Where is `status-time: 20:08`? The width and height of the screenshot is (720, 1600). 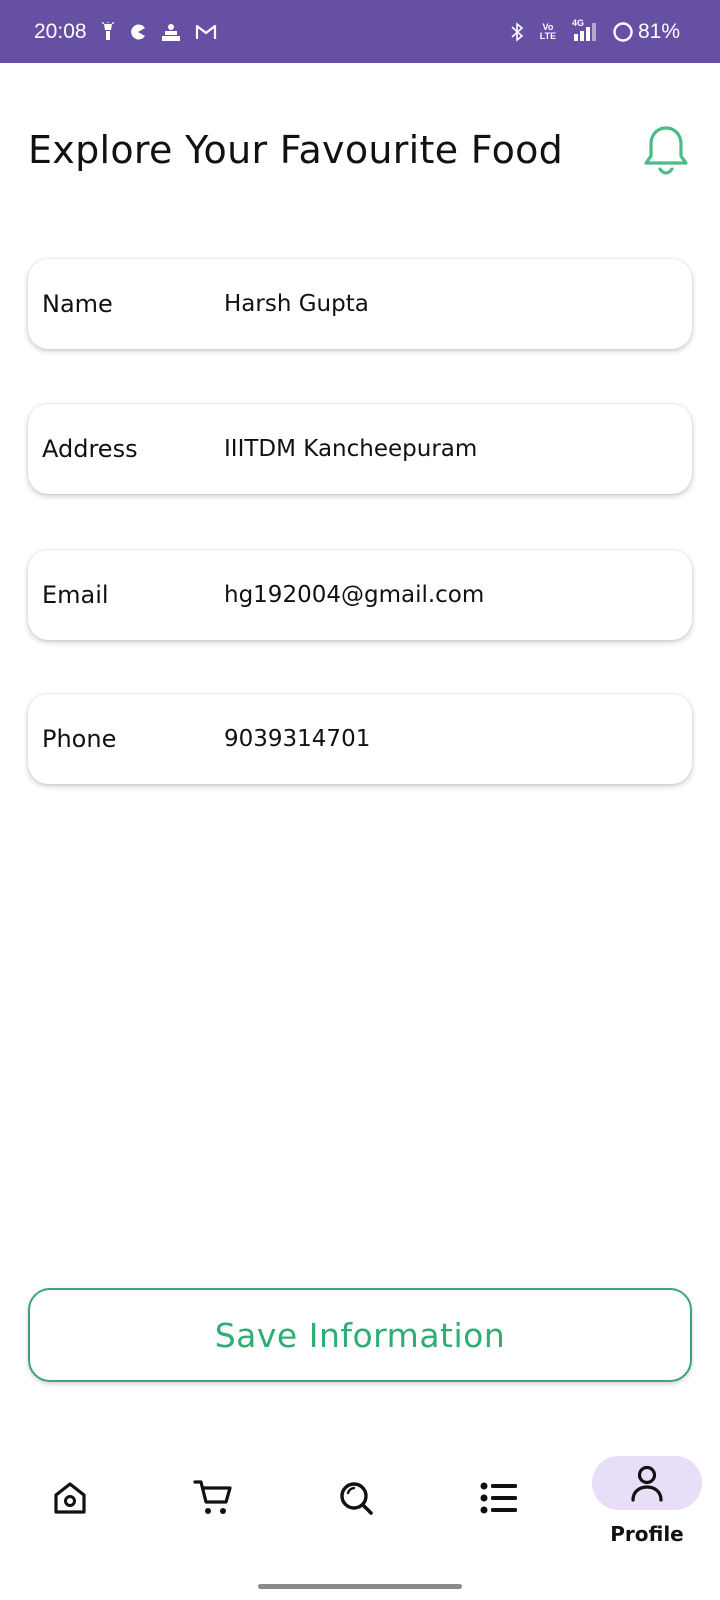
status-time: 20:08 is located at coordinates (60, 31).